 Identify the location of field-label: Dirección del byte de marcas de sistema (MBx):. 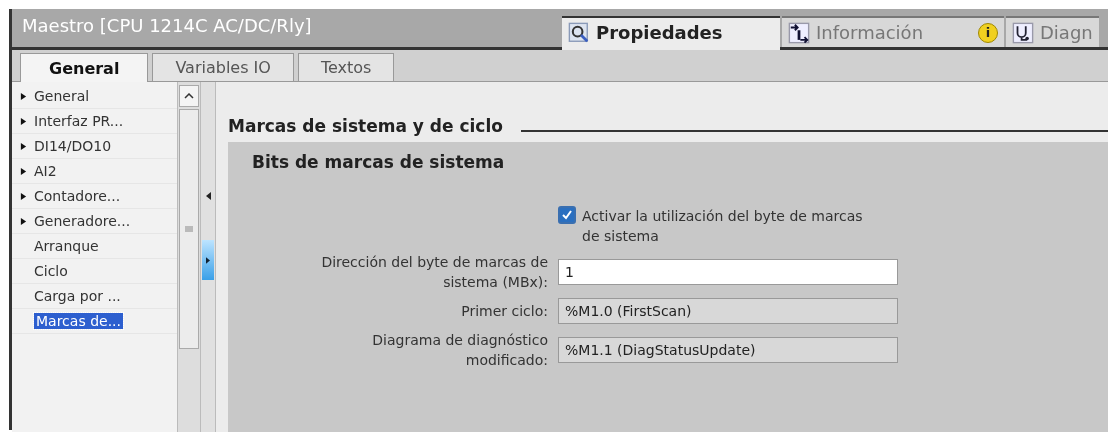
(434, 272).